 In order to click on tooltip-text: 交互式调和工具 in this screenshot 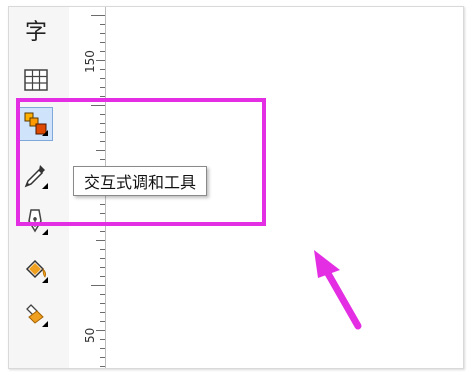, I will do `click(140, 182)`.